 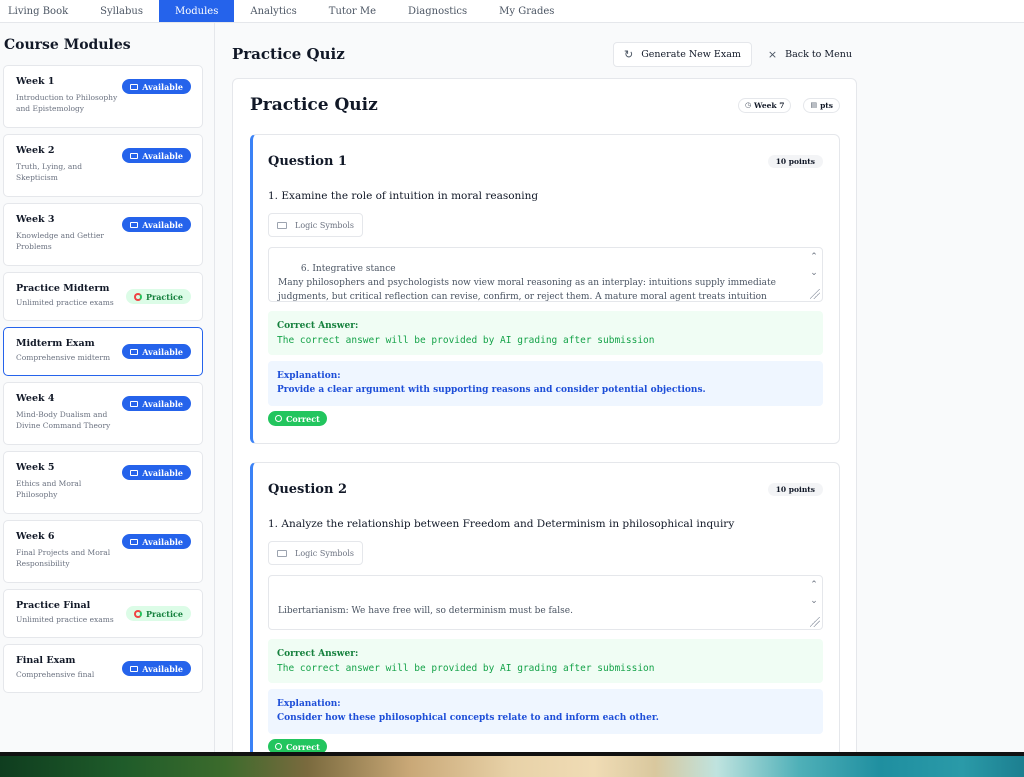 What do you see at coordinates (138, 296) in the screenshot?
I see `target-icon` at bounding box center [138, 296].